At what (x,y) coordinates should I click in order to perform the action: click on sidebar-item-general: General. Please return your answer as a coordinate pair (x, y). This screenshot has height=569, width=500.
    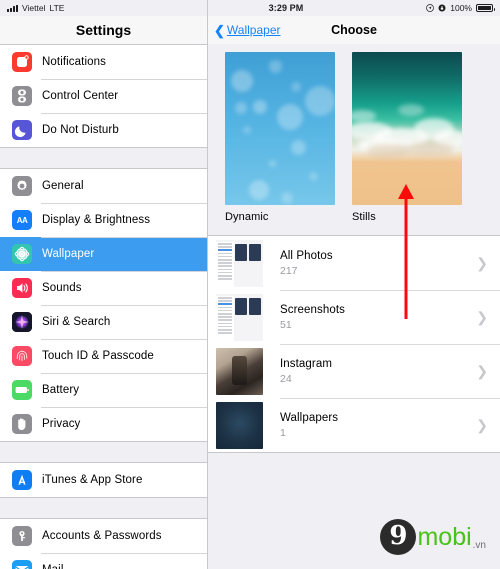
    Looking at the image, I should click on (103, 186).